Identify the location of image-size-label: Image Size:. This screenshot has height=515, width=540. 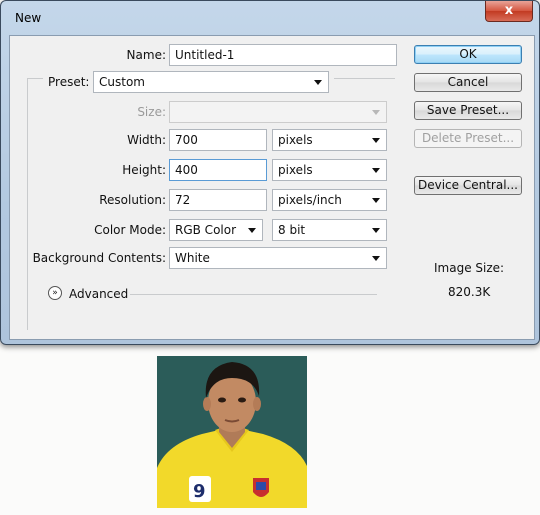
(469, 268).